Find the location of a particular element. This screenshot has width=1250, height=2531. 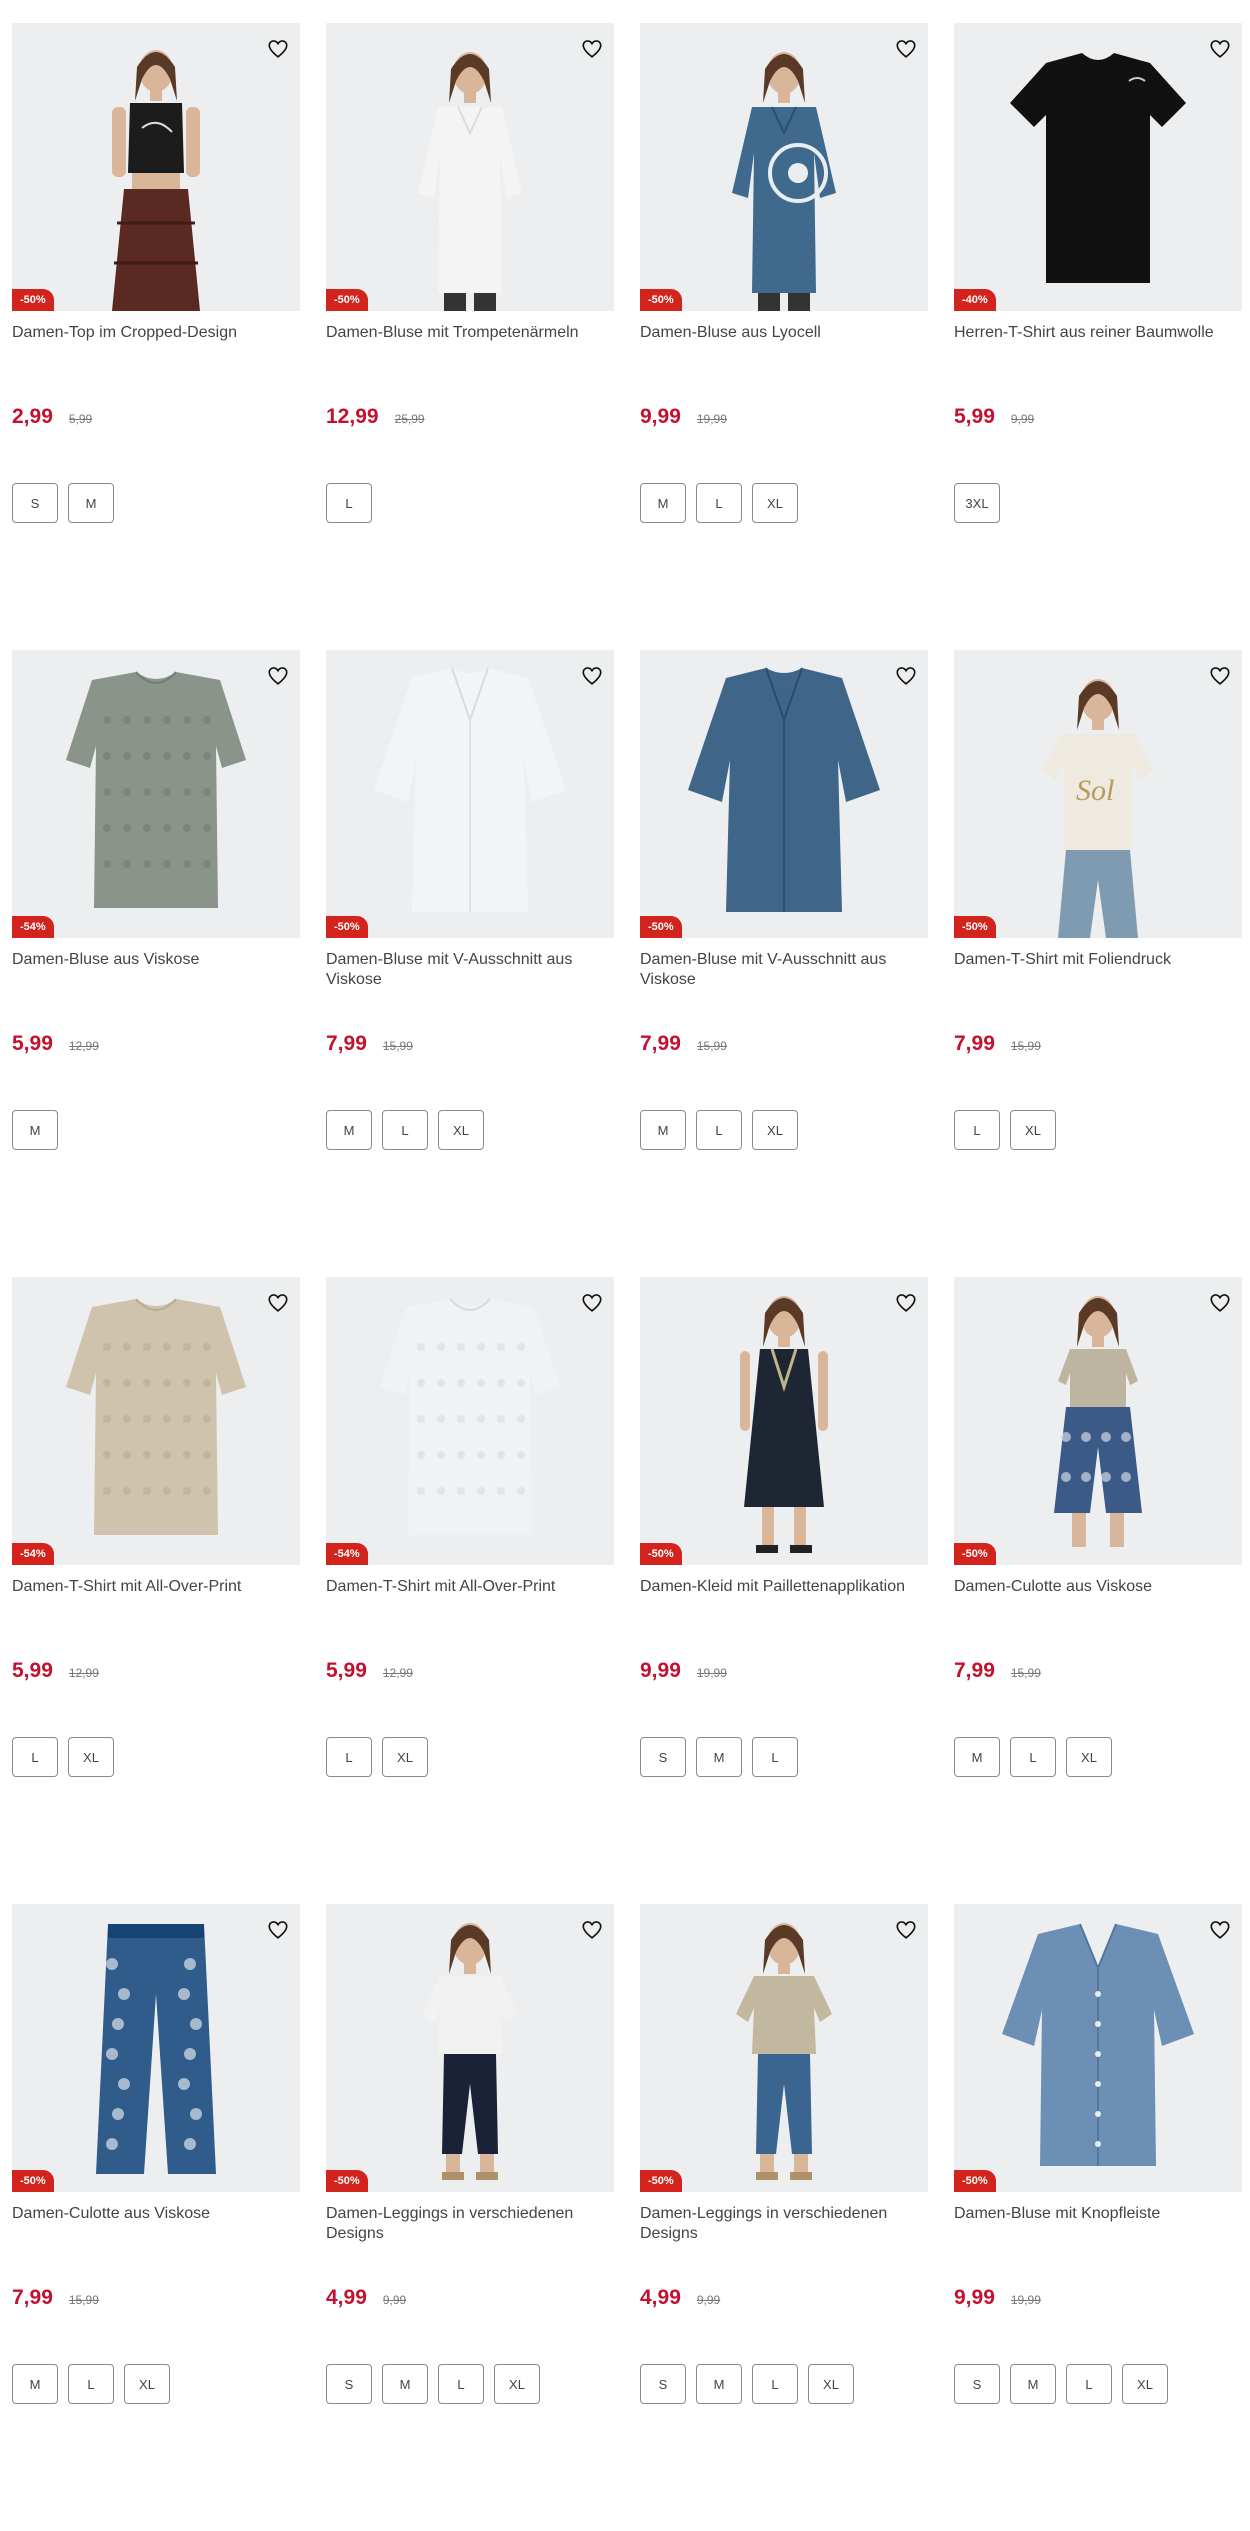

product-title: Damen-Top im Cropped-Design is located at coordinates (156, 353).